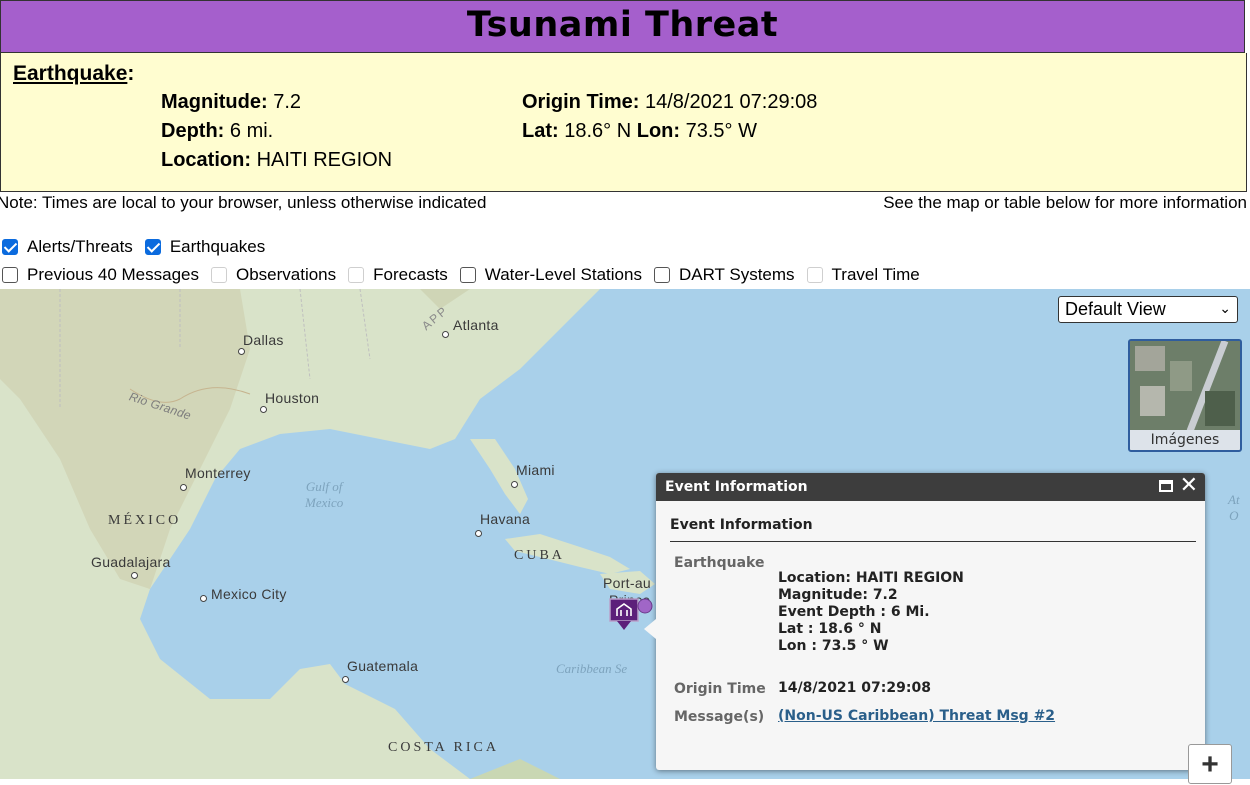  What do you see at coordinates (231, 102) in the screenshot?
I see `magnitude-row: Magnitude: 7.2` at bounding box center [231, 102].